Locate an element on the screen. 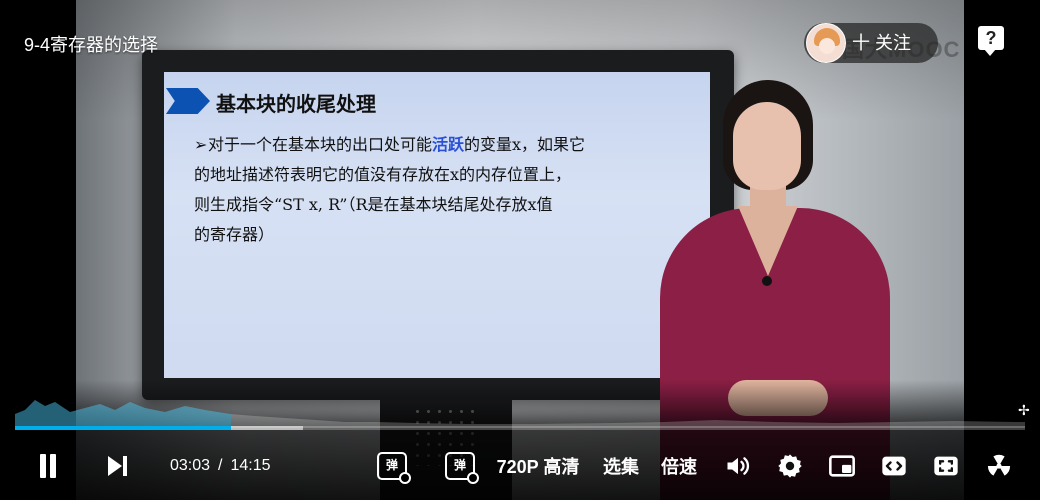 This screenshot has height=500, width=1040. gear-icon is located at coordinates (790, 466).